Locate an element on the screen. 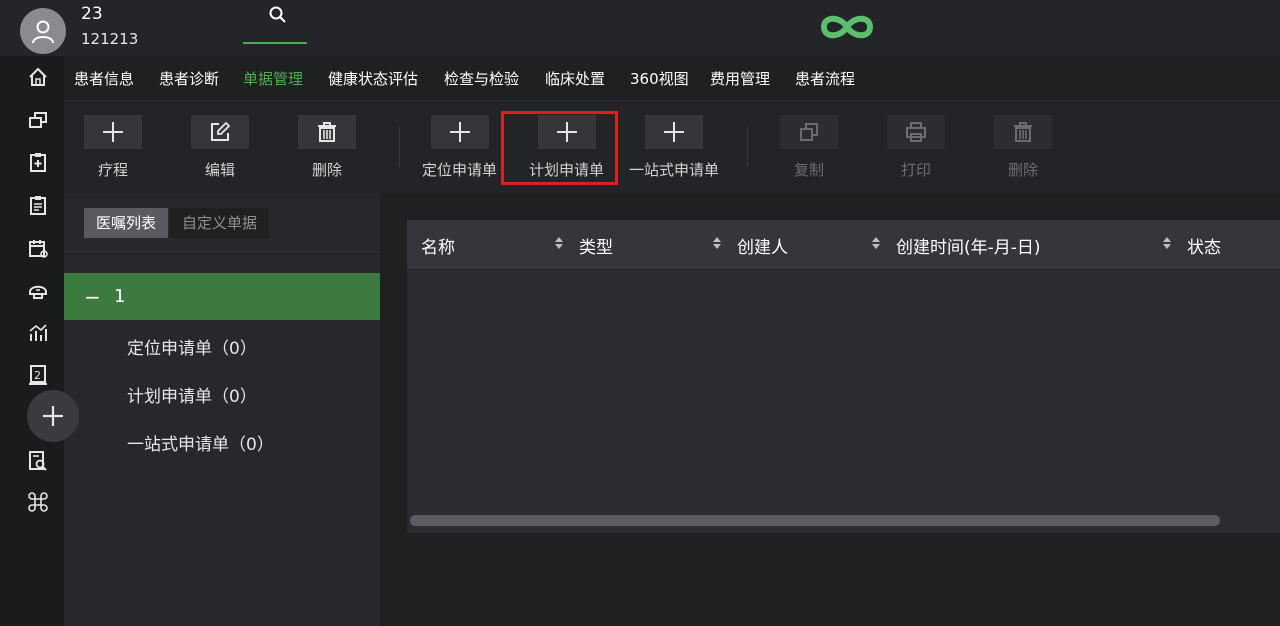  user-icon is located at coordinates (43, 32).